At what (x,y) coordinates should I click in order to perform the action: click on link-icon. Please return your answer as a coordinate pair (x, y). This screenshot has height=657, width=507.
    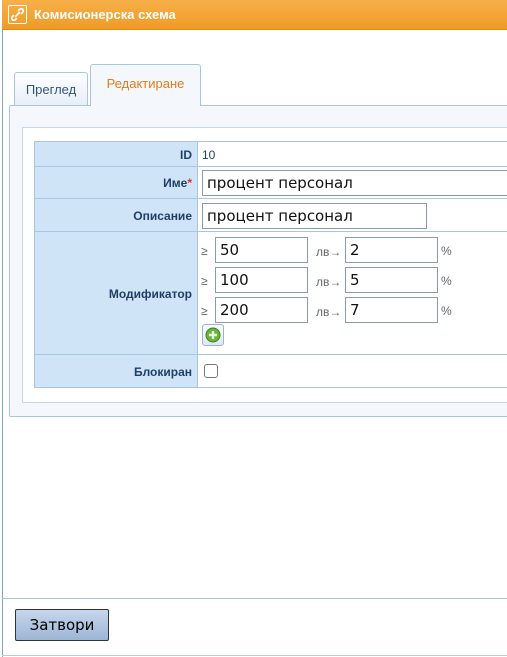
    Looking at the image, I should click on (17, 14).